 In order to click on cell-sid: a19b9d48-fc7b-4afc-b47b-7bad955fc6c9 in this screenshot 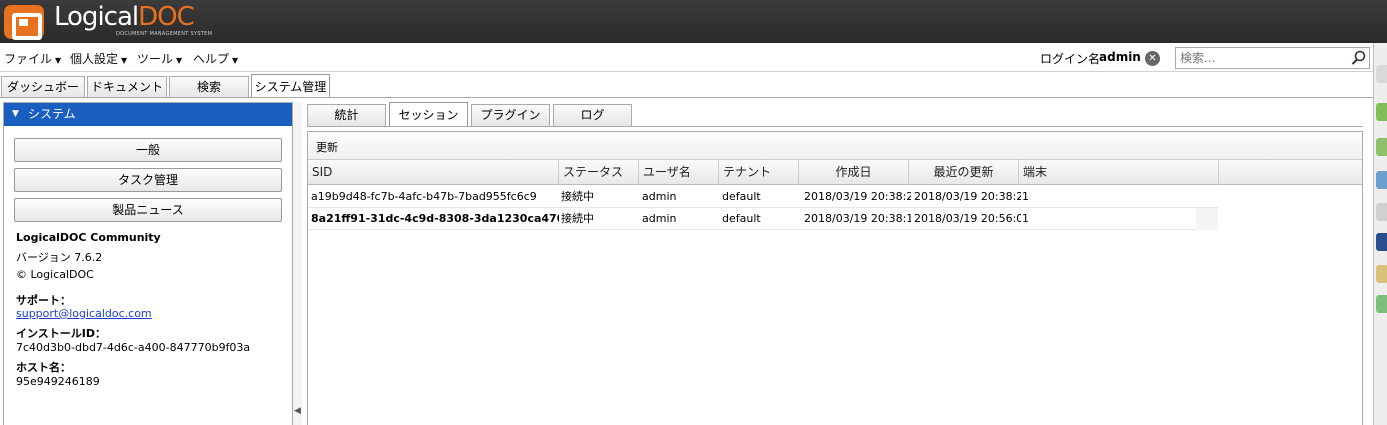, I will do `click(424, 196)`.